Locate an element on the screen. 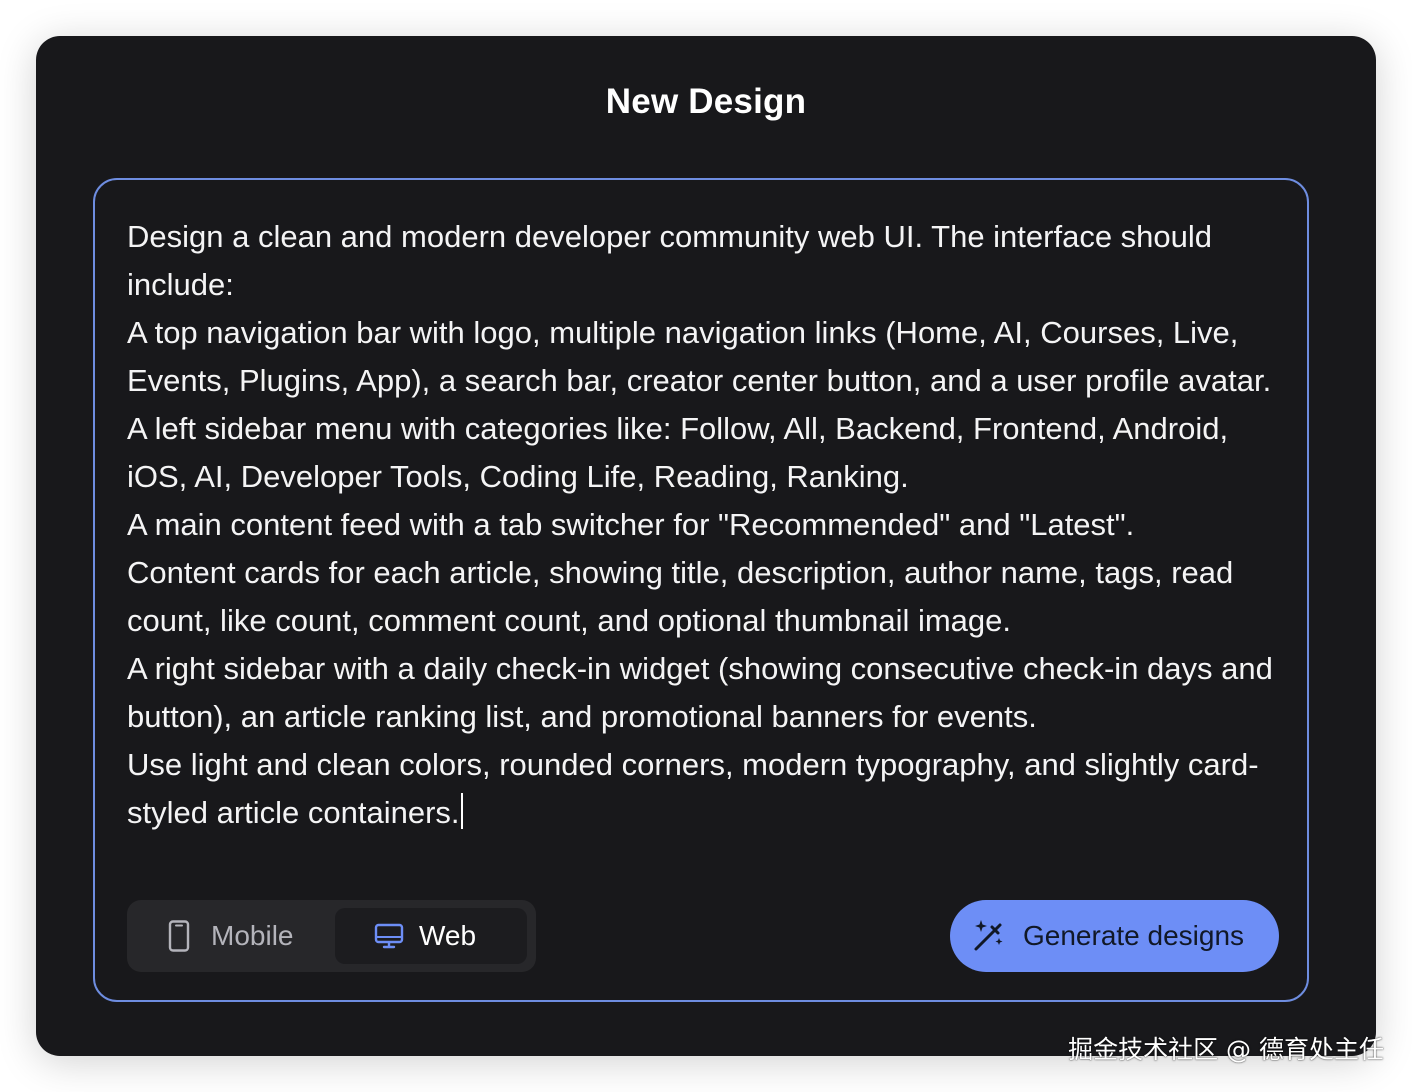  desktop-monitor-icon is located at coordinates (389, 936).